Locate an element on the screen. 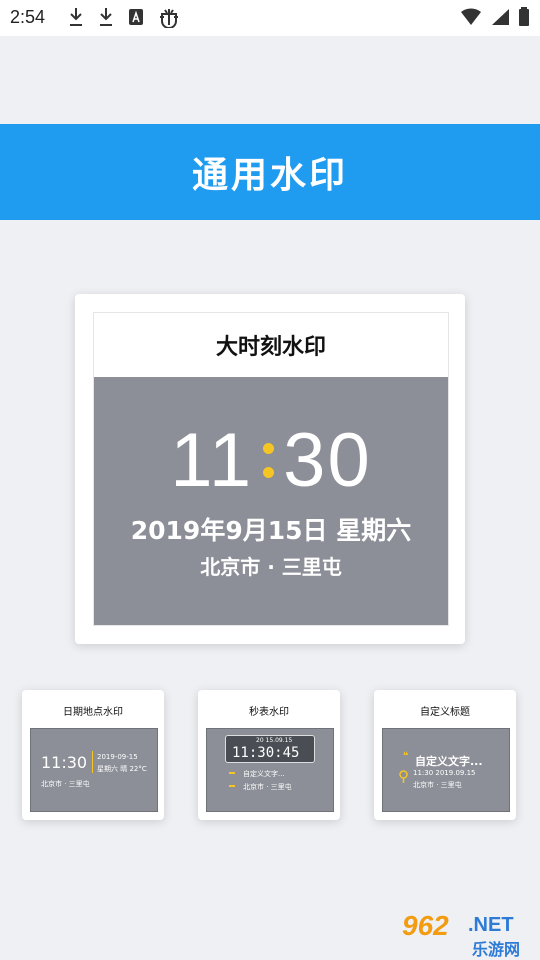 This screenshot has height=960, width=540. card-title: 大时刻水印 is located at coordinates (270, 347).